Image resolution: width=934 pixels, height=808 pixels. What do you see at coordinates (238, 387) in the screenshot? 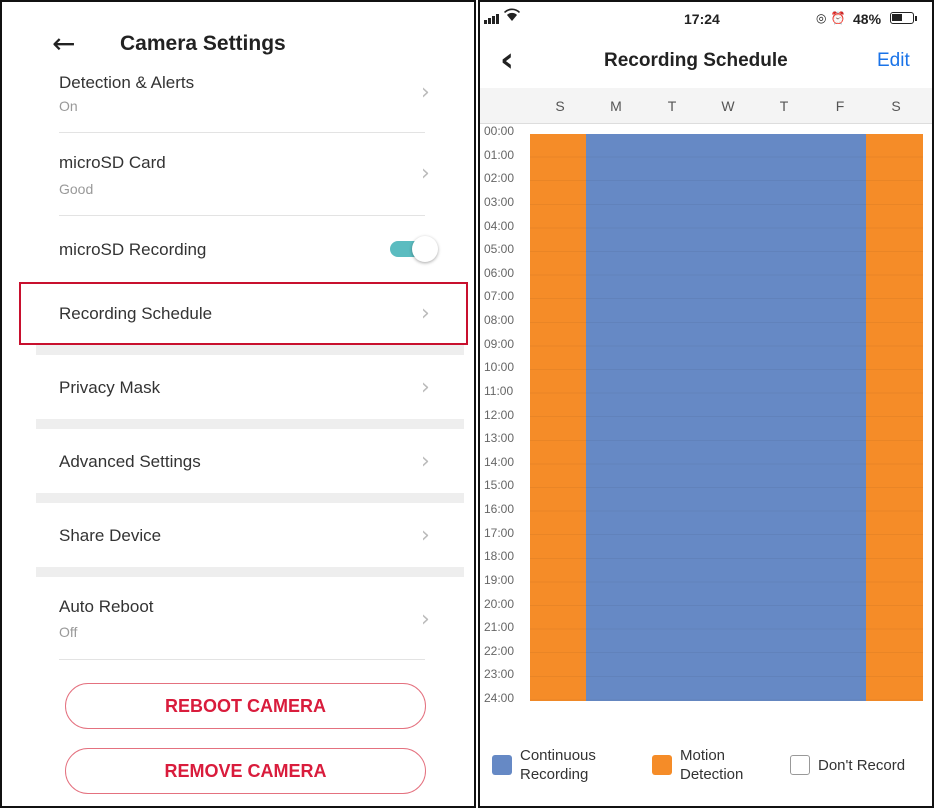
I see `row-privacy-mask: Privacy Mask ›` at bounding box center [238, 387].